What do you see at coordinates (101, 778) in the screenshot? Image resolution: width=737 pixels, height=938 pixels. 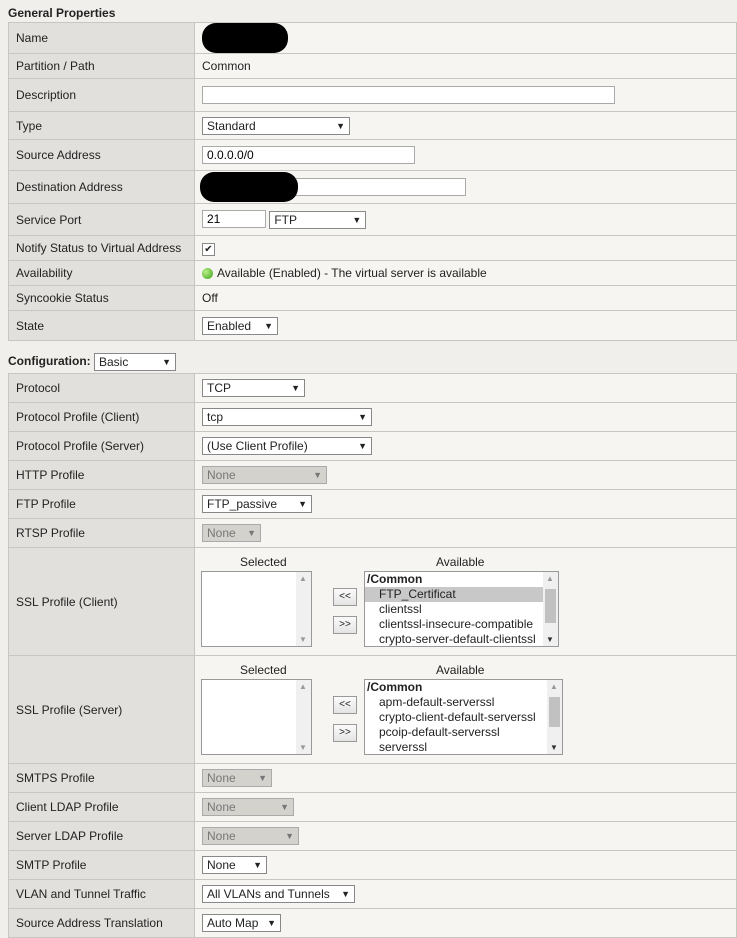 I see `smtps-profile-label: SMTPS Profile` at bounding box center [101, 778].